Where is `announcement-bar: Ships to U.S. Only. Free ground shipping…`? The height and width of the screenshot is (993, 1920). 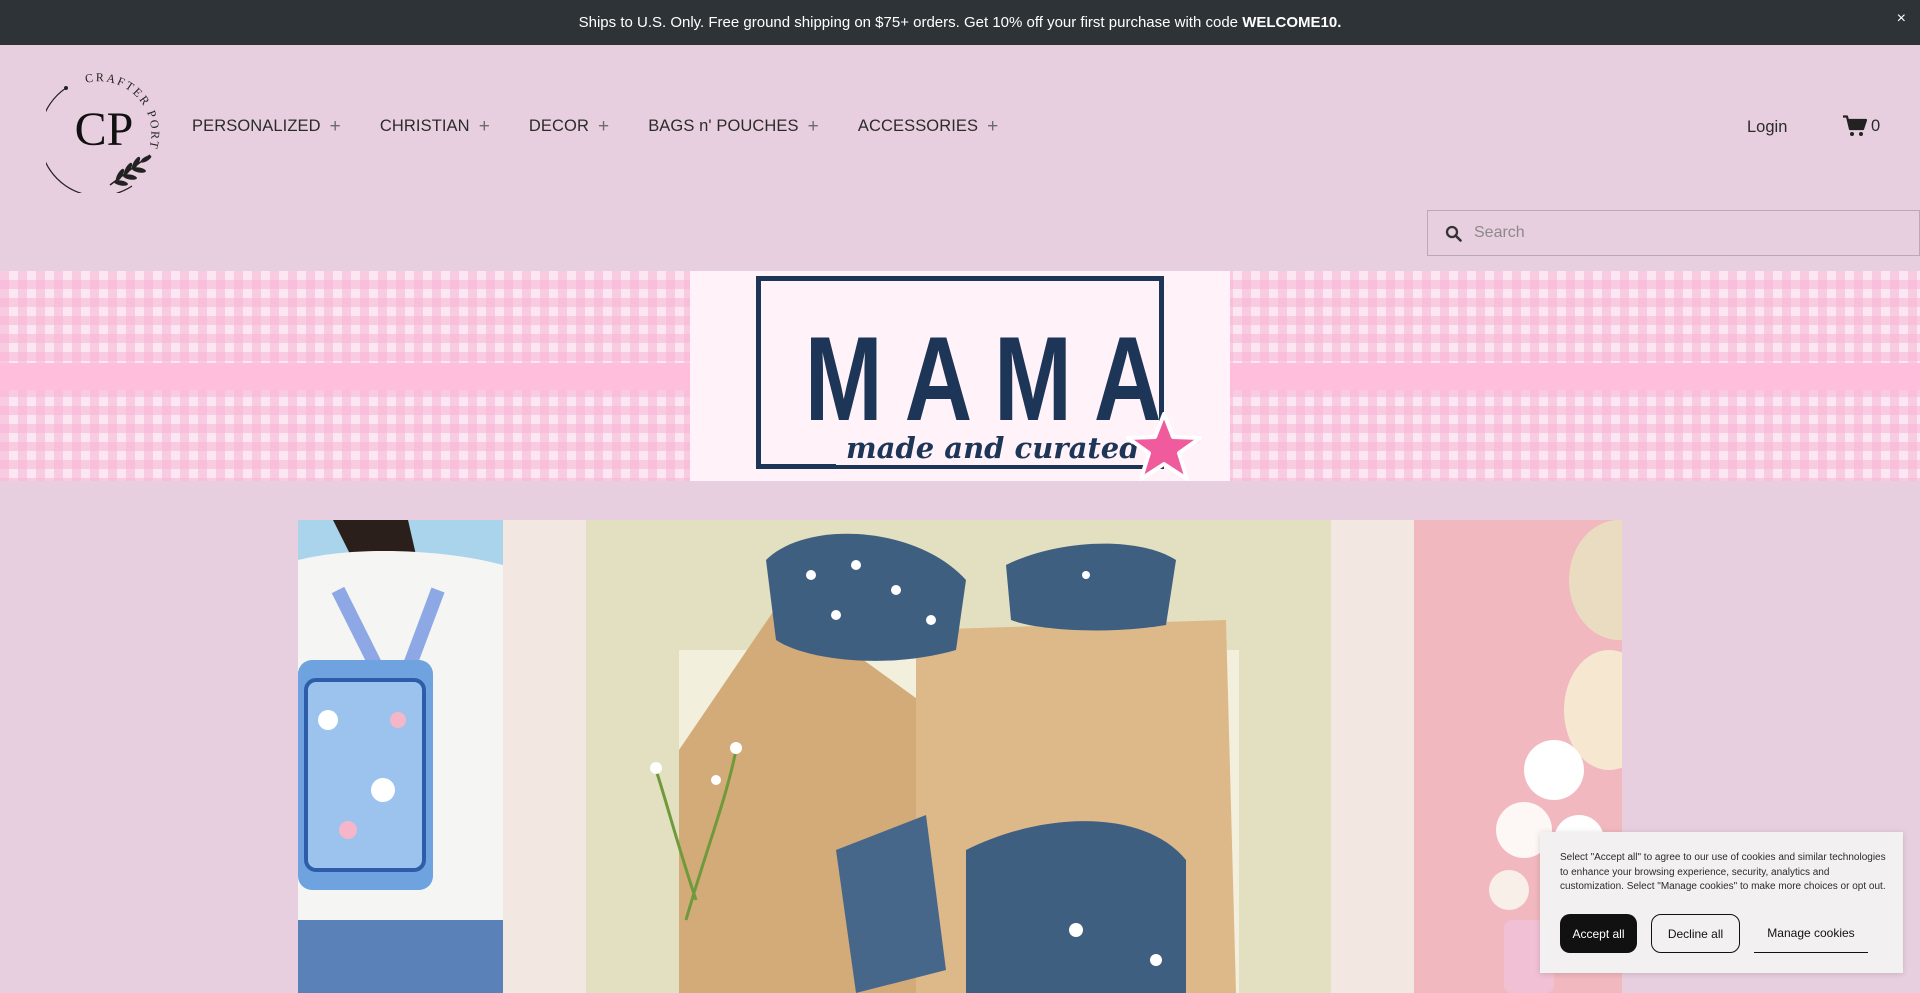 announcement-bar: Ships to U.S. Only. Free ground shipping… is located at coordinates (960, 22).